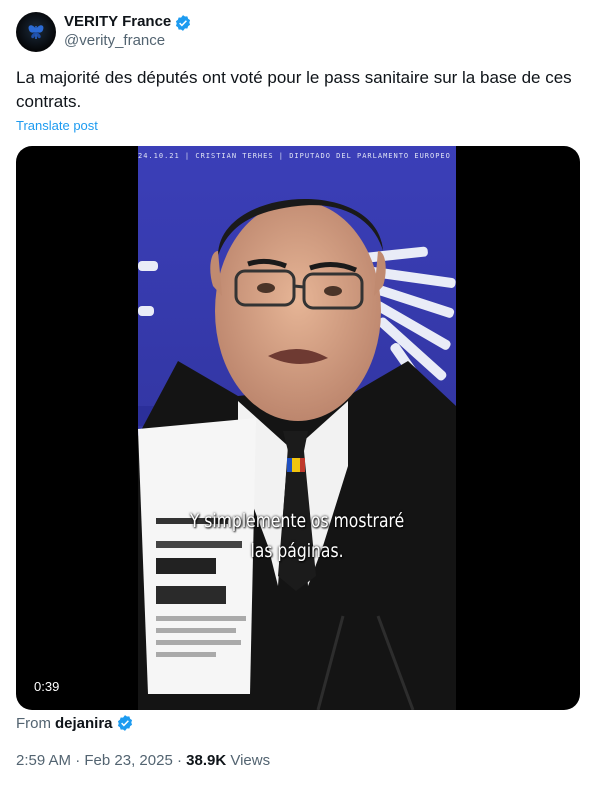  What do you see at coordinates (250, 760) in the screenshot?
I see `views-label: Views` at bounding box center [250, 760].